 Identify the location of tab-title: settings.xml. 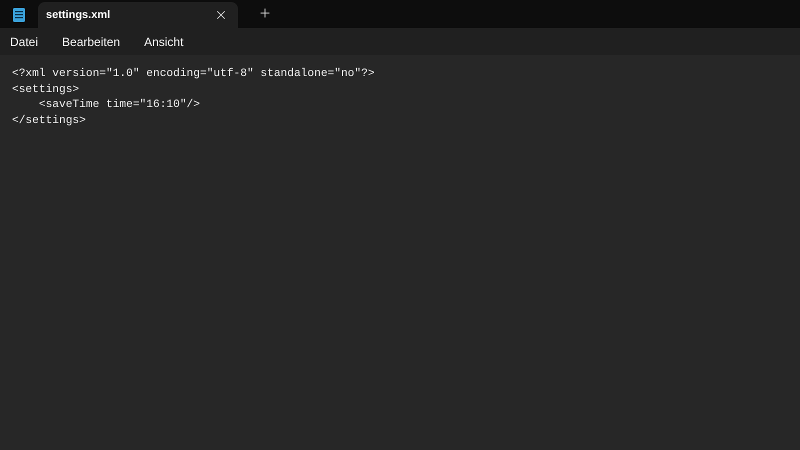
(79, 15).